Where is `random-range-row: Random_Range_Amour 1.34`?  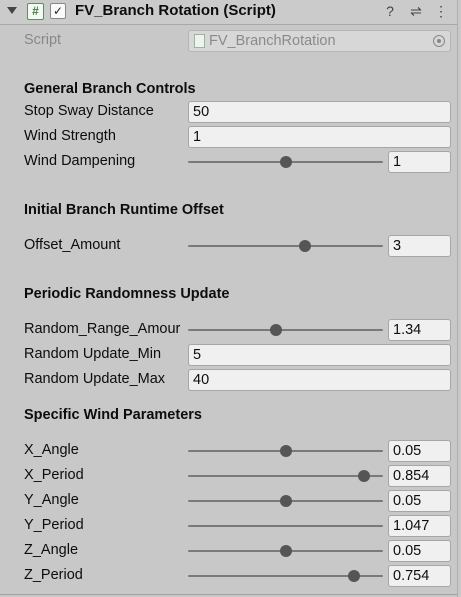
random-range-row: Random_Range_Amour 1.34 is located at coordinates (228, 330).